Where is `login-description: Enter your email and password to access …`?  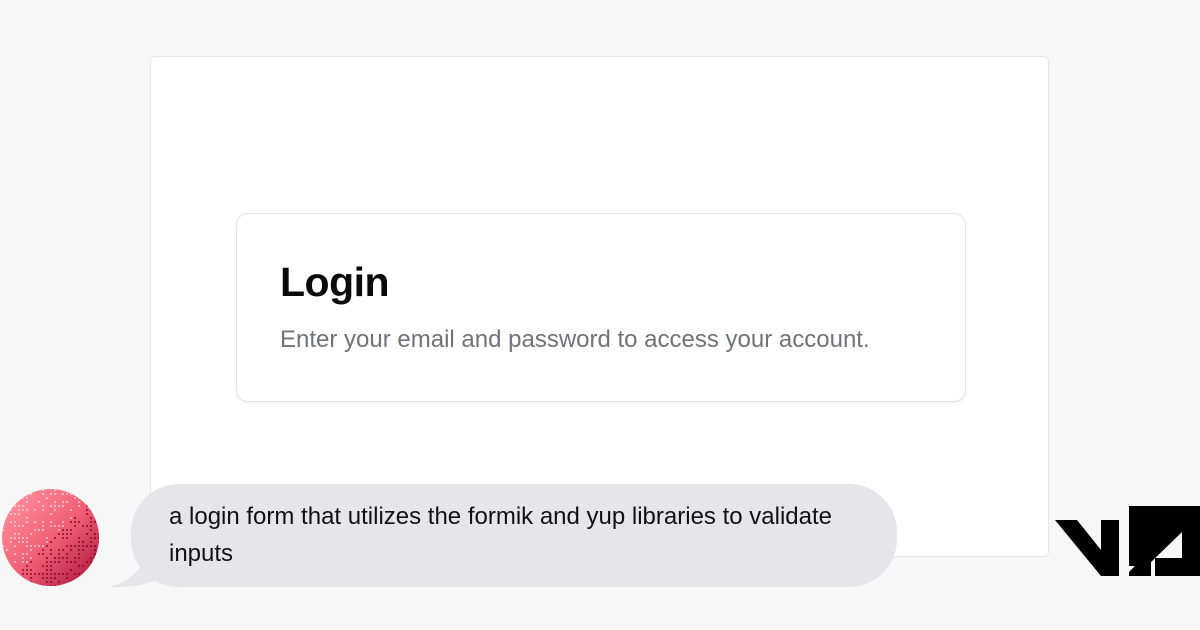 login-description: Enter your email and password to access … is located at coordinates (575, 339).